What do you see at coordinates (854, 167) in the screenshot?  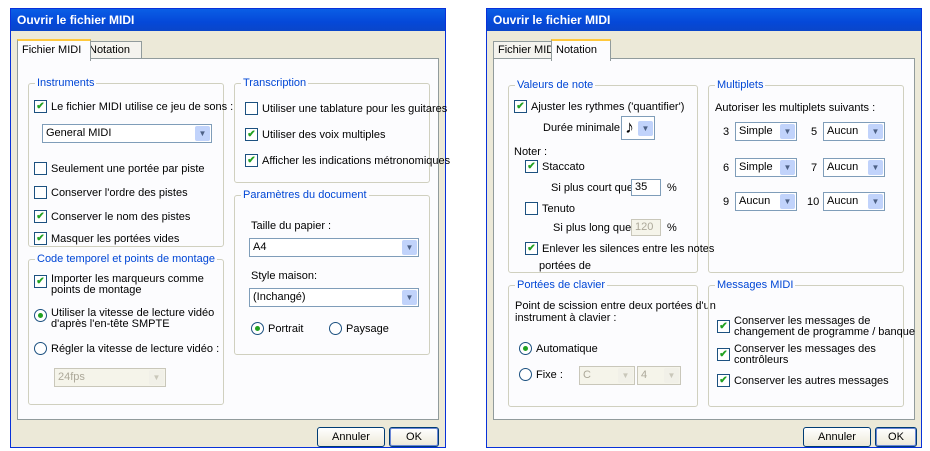 I see `tuplet-7-select: Aucun ▼` at bounding box center [854, 167].